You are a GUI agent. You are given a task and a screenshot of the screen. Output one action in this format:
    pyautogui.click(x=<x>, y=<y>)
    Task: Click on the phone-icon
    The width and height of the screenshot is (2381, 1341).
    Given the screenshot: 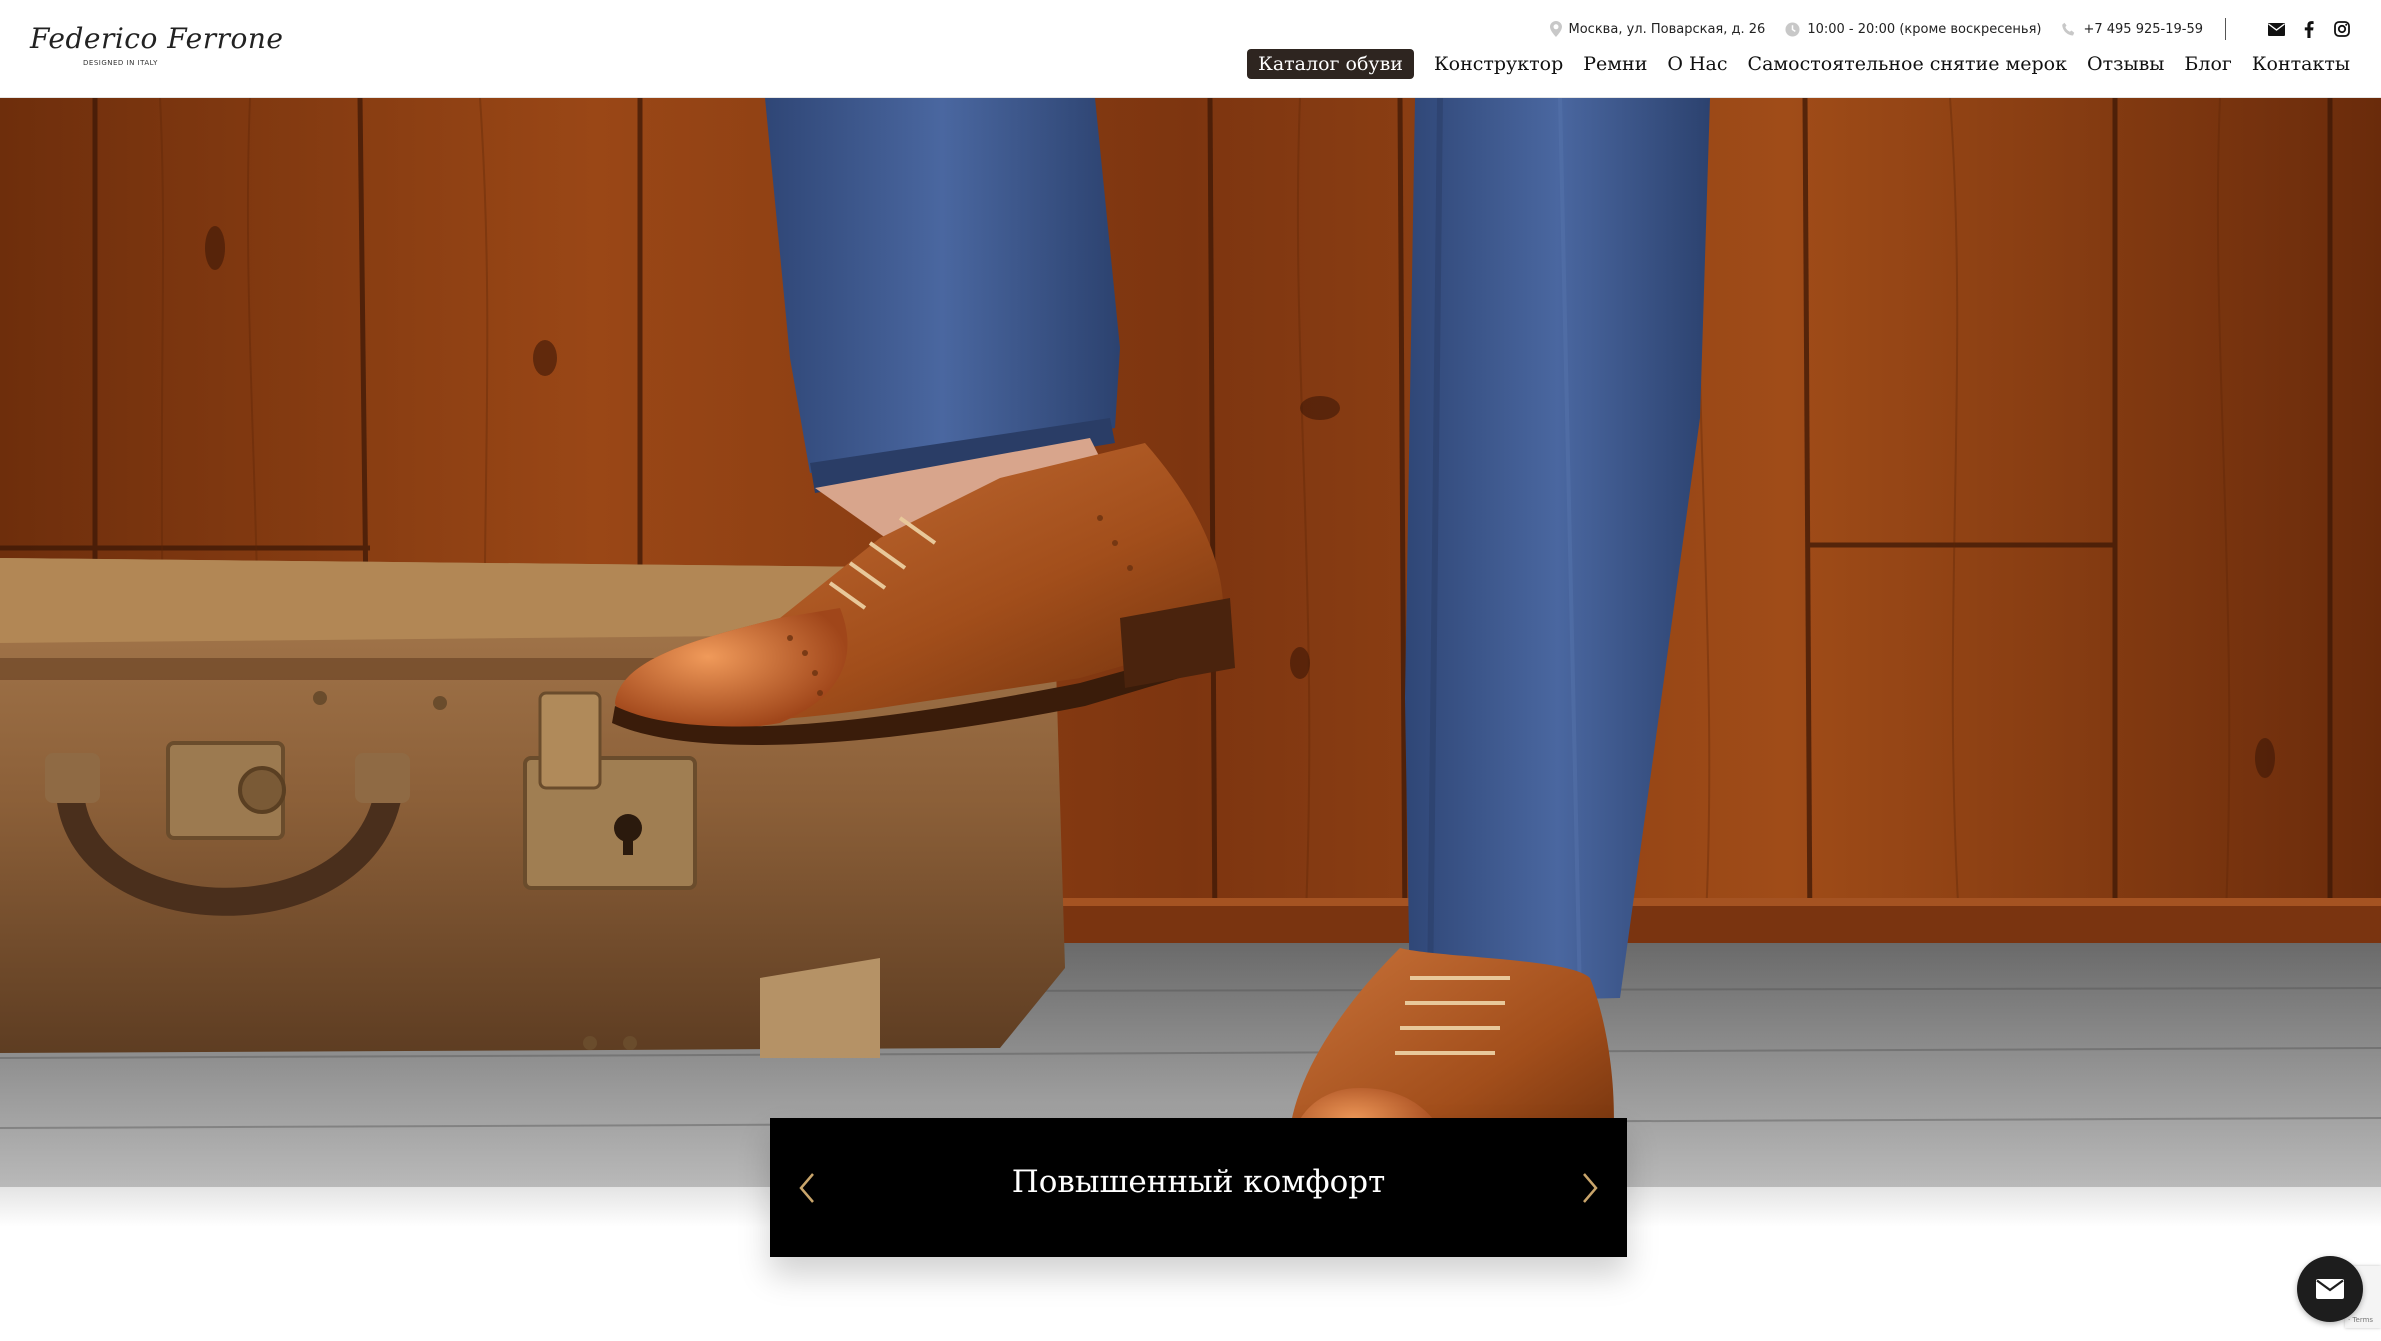 What is the action you would take?
    pyautogui.click(x=2068, y=28)
    